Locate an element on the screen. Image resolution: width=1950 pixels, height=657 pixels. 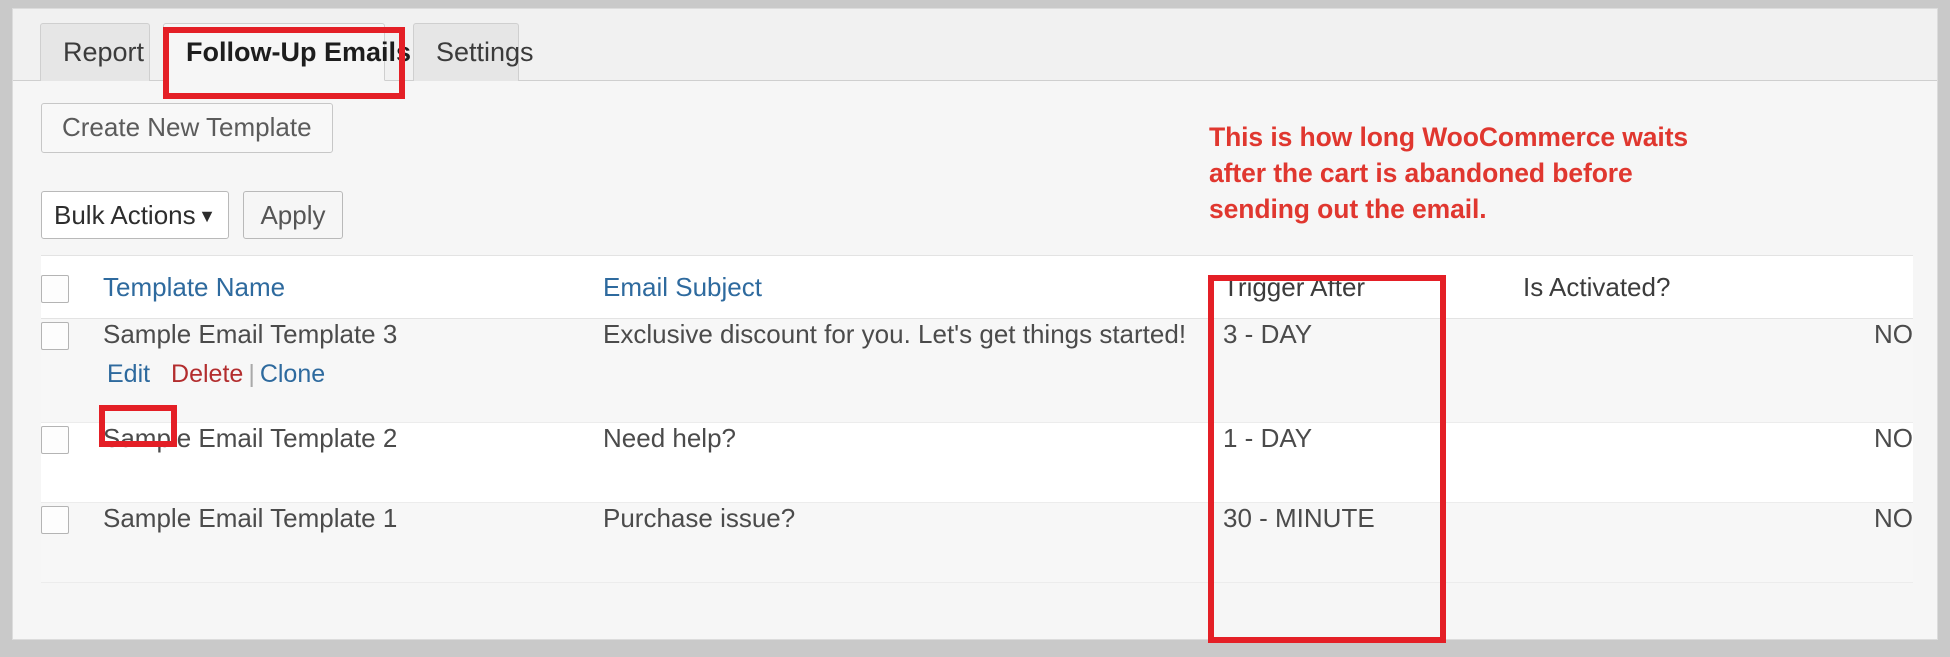
delete-link: Delete is located at coordinates (207, 374).